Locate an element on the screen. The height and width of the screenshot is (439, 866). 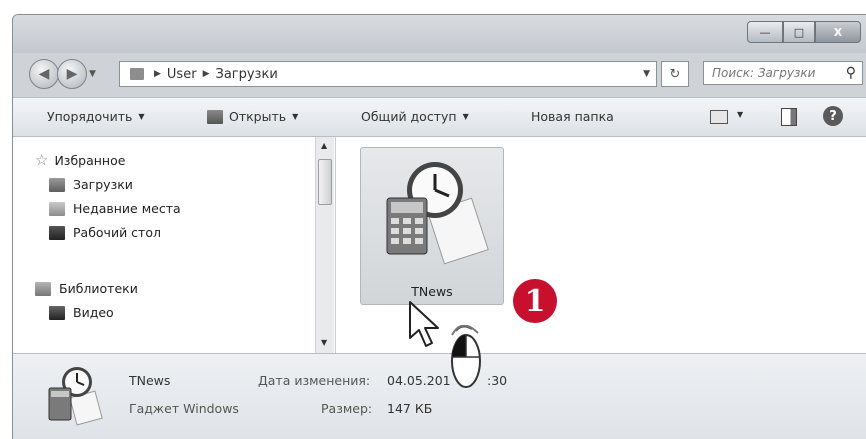
maximize-button: □ is located at coordinates (799, 32).